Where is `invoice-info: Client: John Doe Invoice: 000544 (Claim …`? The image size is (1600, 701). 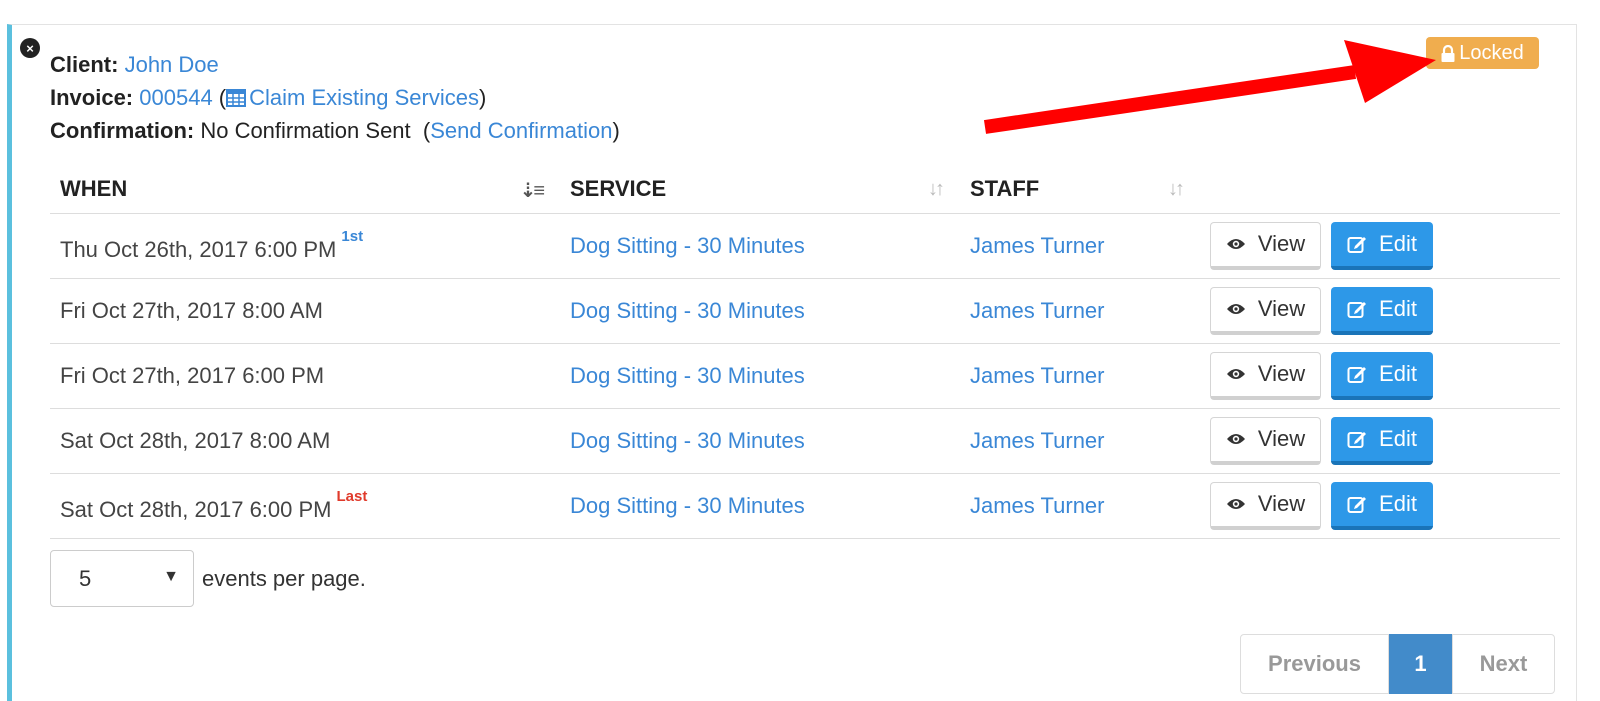 invoice-info: Client: John Doe Invoice: 000544 (Claim … is located at coordinates (335, 97).